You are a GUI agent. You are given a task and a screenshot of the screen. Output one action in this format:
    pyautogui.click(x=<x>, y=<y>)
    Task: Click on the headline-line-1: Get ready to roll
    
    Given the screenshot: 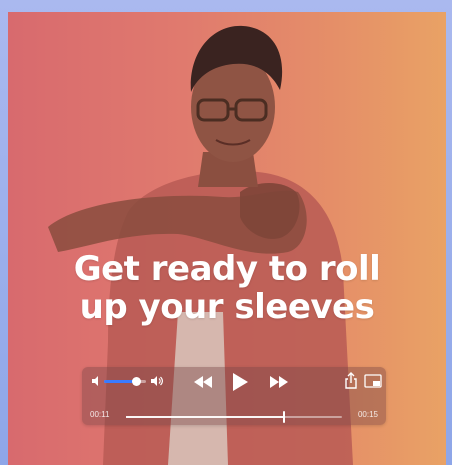 What is the action you would take?
    pyautogui.click(x=227, y=269)
    